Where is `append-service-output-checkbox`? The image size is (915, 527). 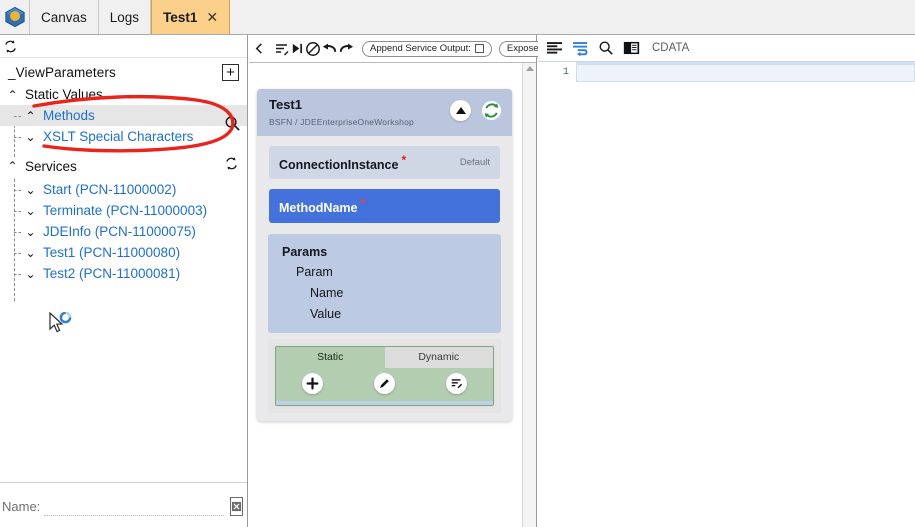 append-service-output-checkbox is located at coordinates (479, 48).